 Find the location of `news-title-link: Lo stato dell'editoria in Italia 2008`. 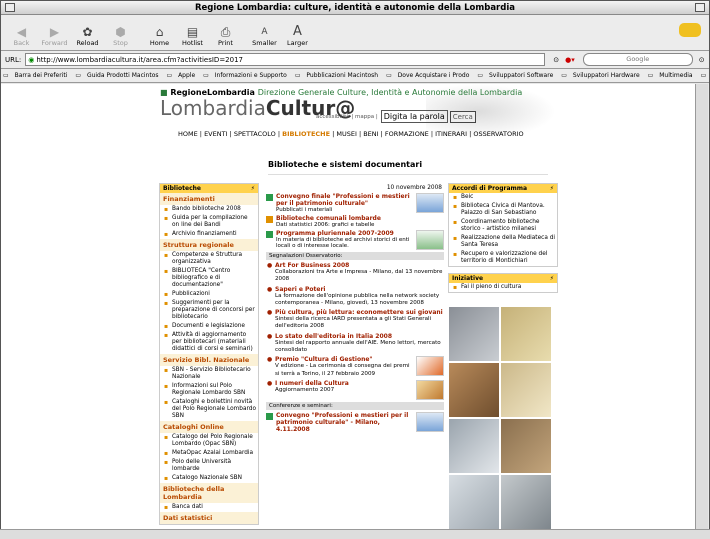

news-title-link: Lo stato dell'editoria in Italia 2008 is located at coordinates (359, 336).